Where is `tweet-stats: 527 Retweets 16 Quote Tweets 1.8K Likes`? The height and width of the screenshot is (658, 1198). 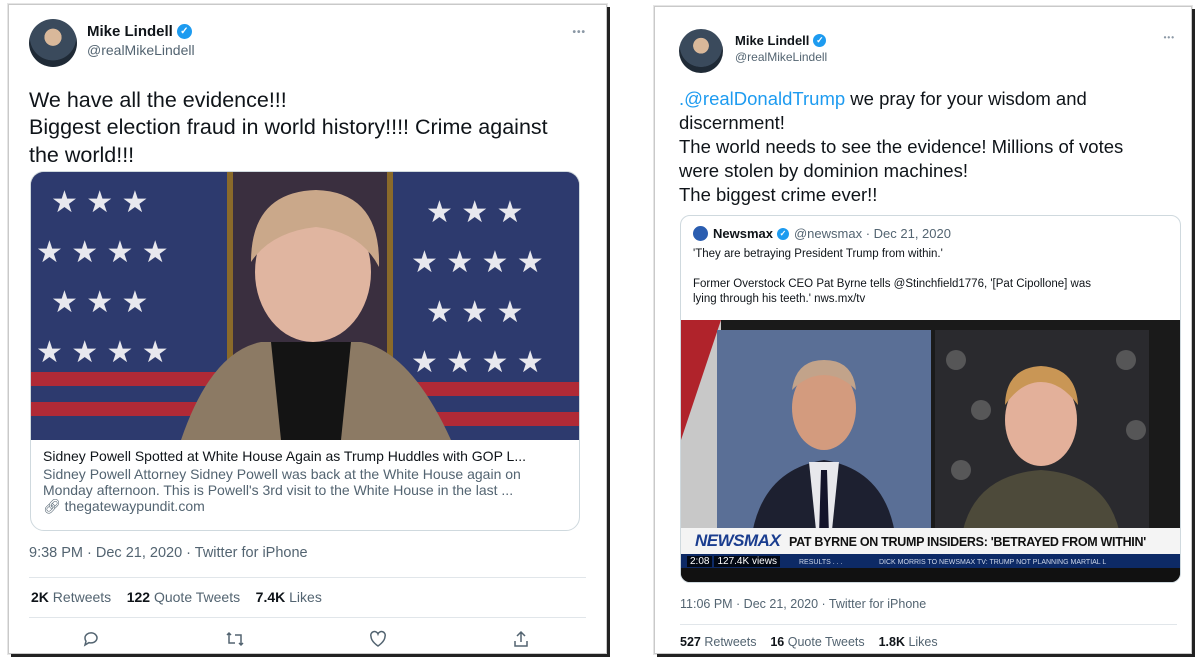
tweet-stats: 527 Retweets 16 Quote Tweets 1.8K Likes is located at coordinates (809, 642).